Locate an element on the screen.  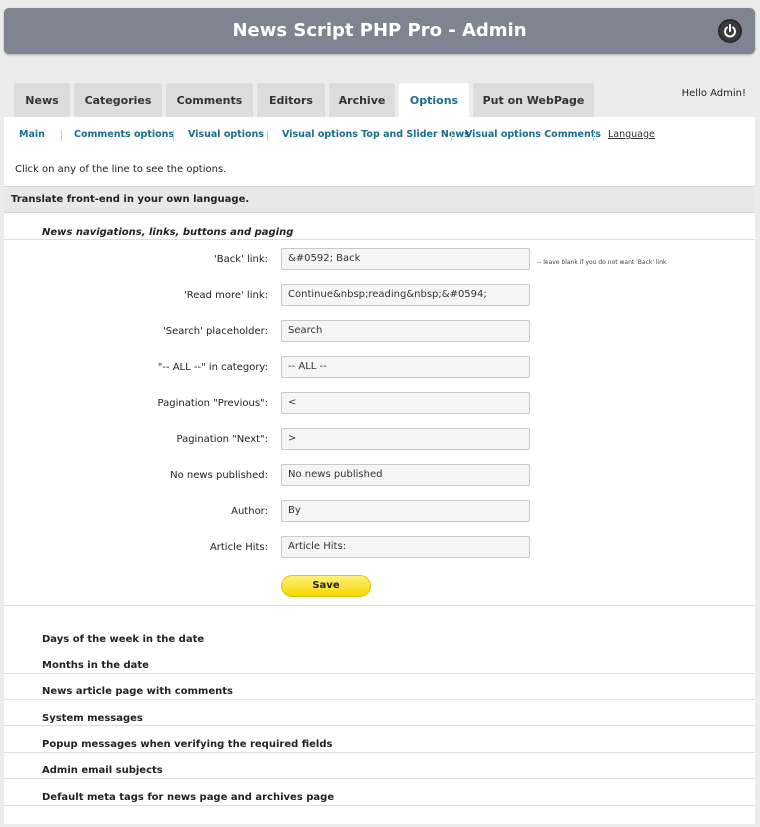
search-placeholder-input: Search is located at coordinates (405, 331).